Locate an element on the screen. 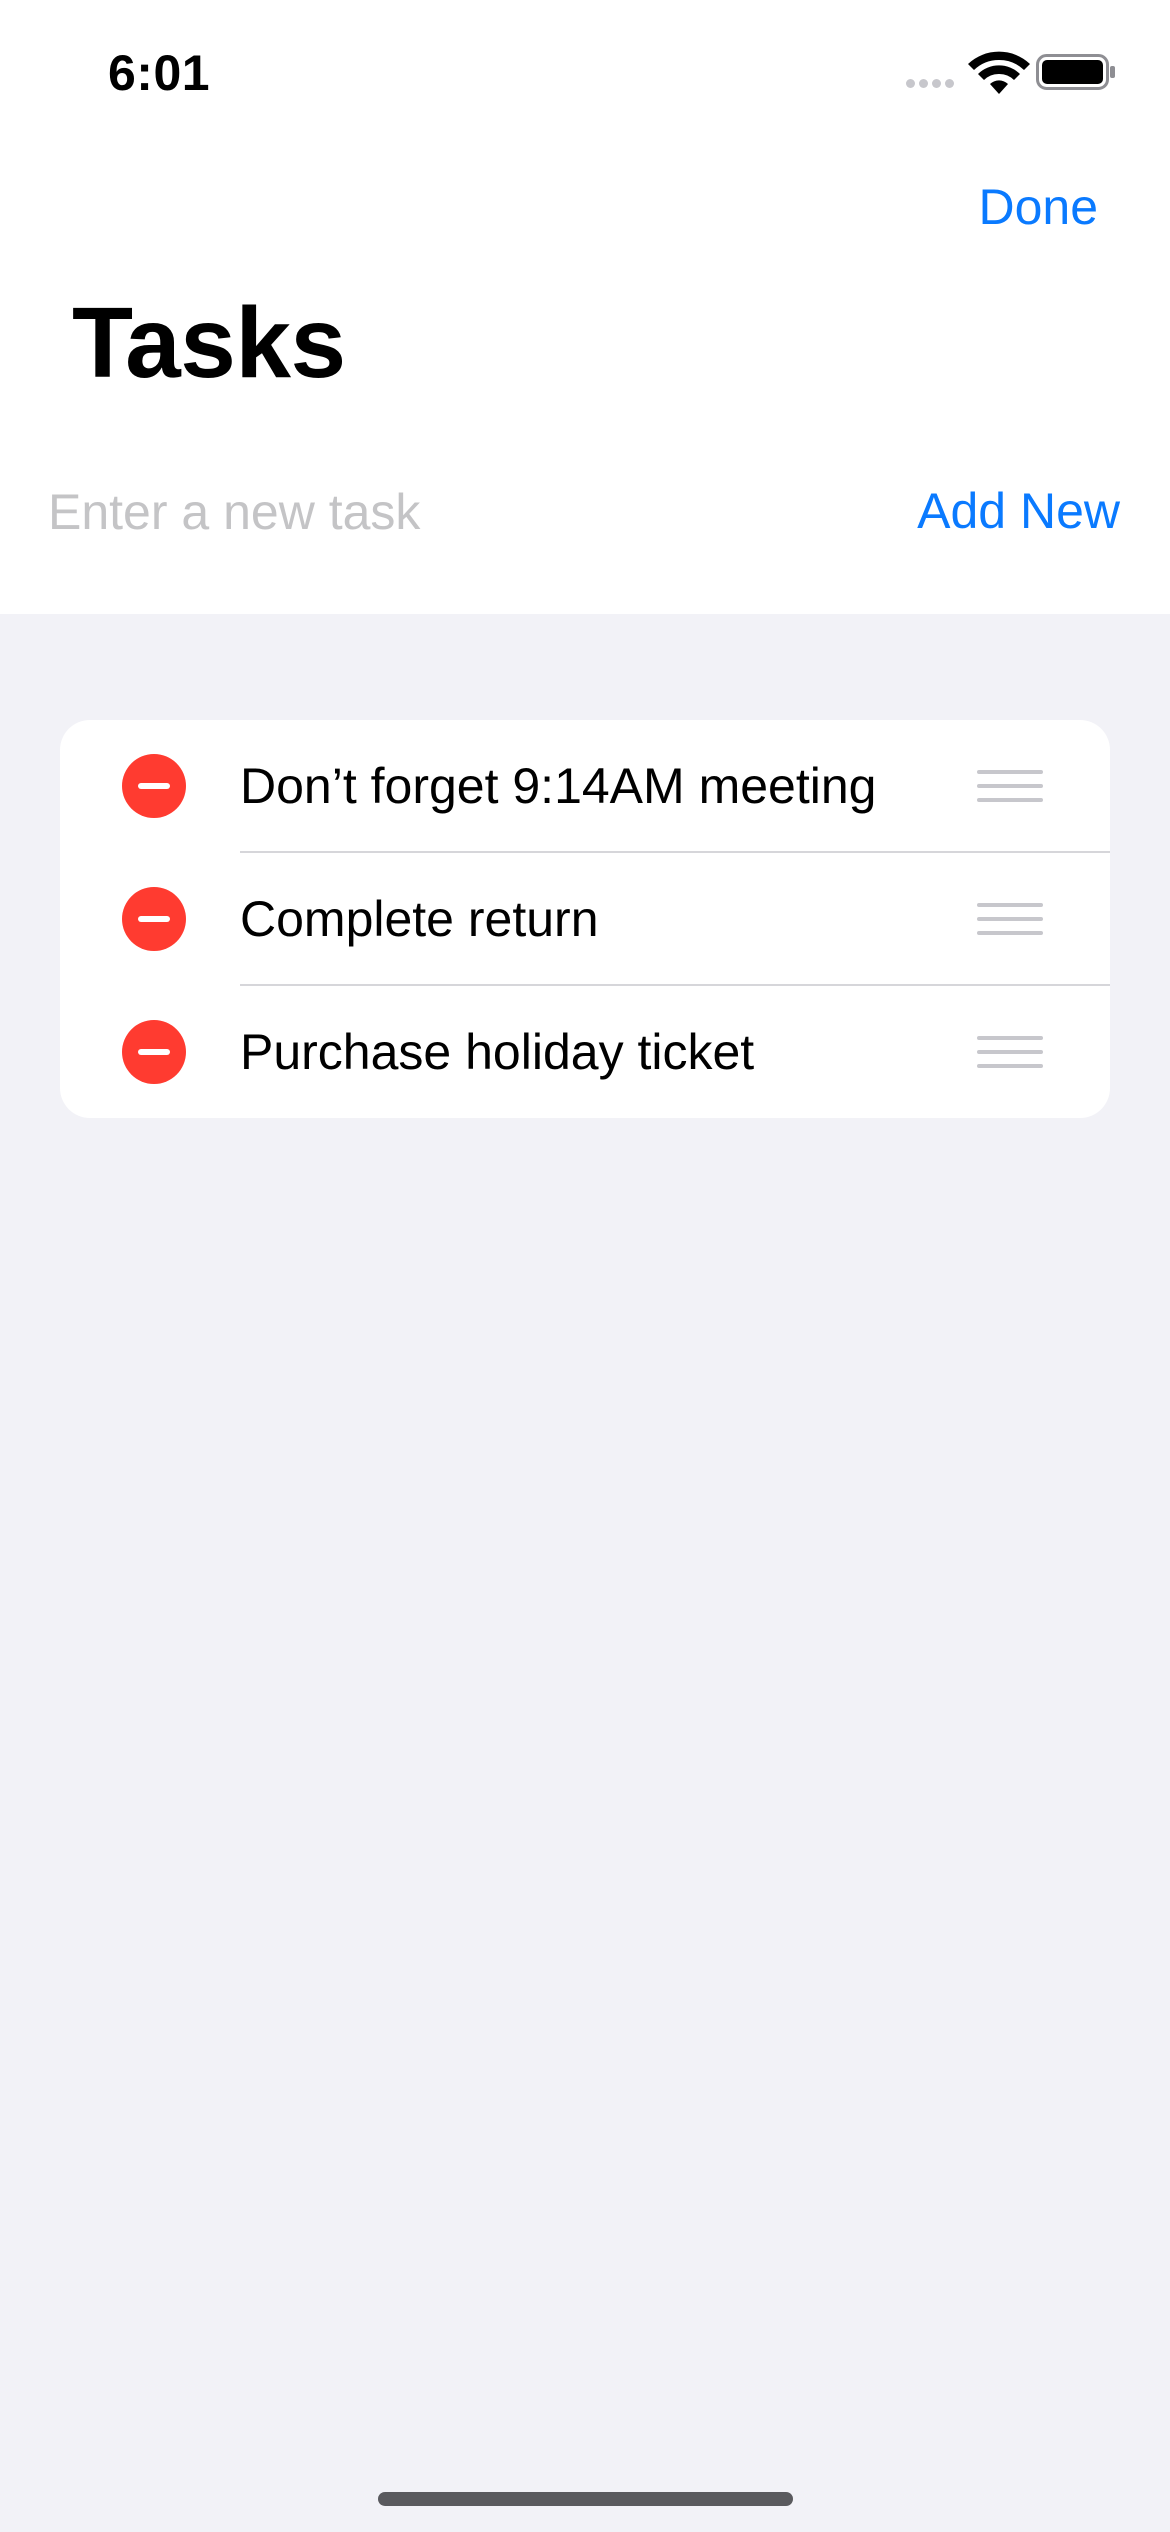 The width and height of the screenshot is (1170, 2532). cellular-signal-icon is located at coordinates (930, 83).